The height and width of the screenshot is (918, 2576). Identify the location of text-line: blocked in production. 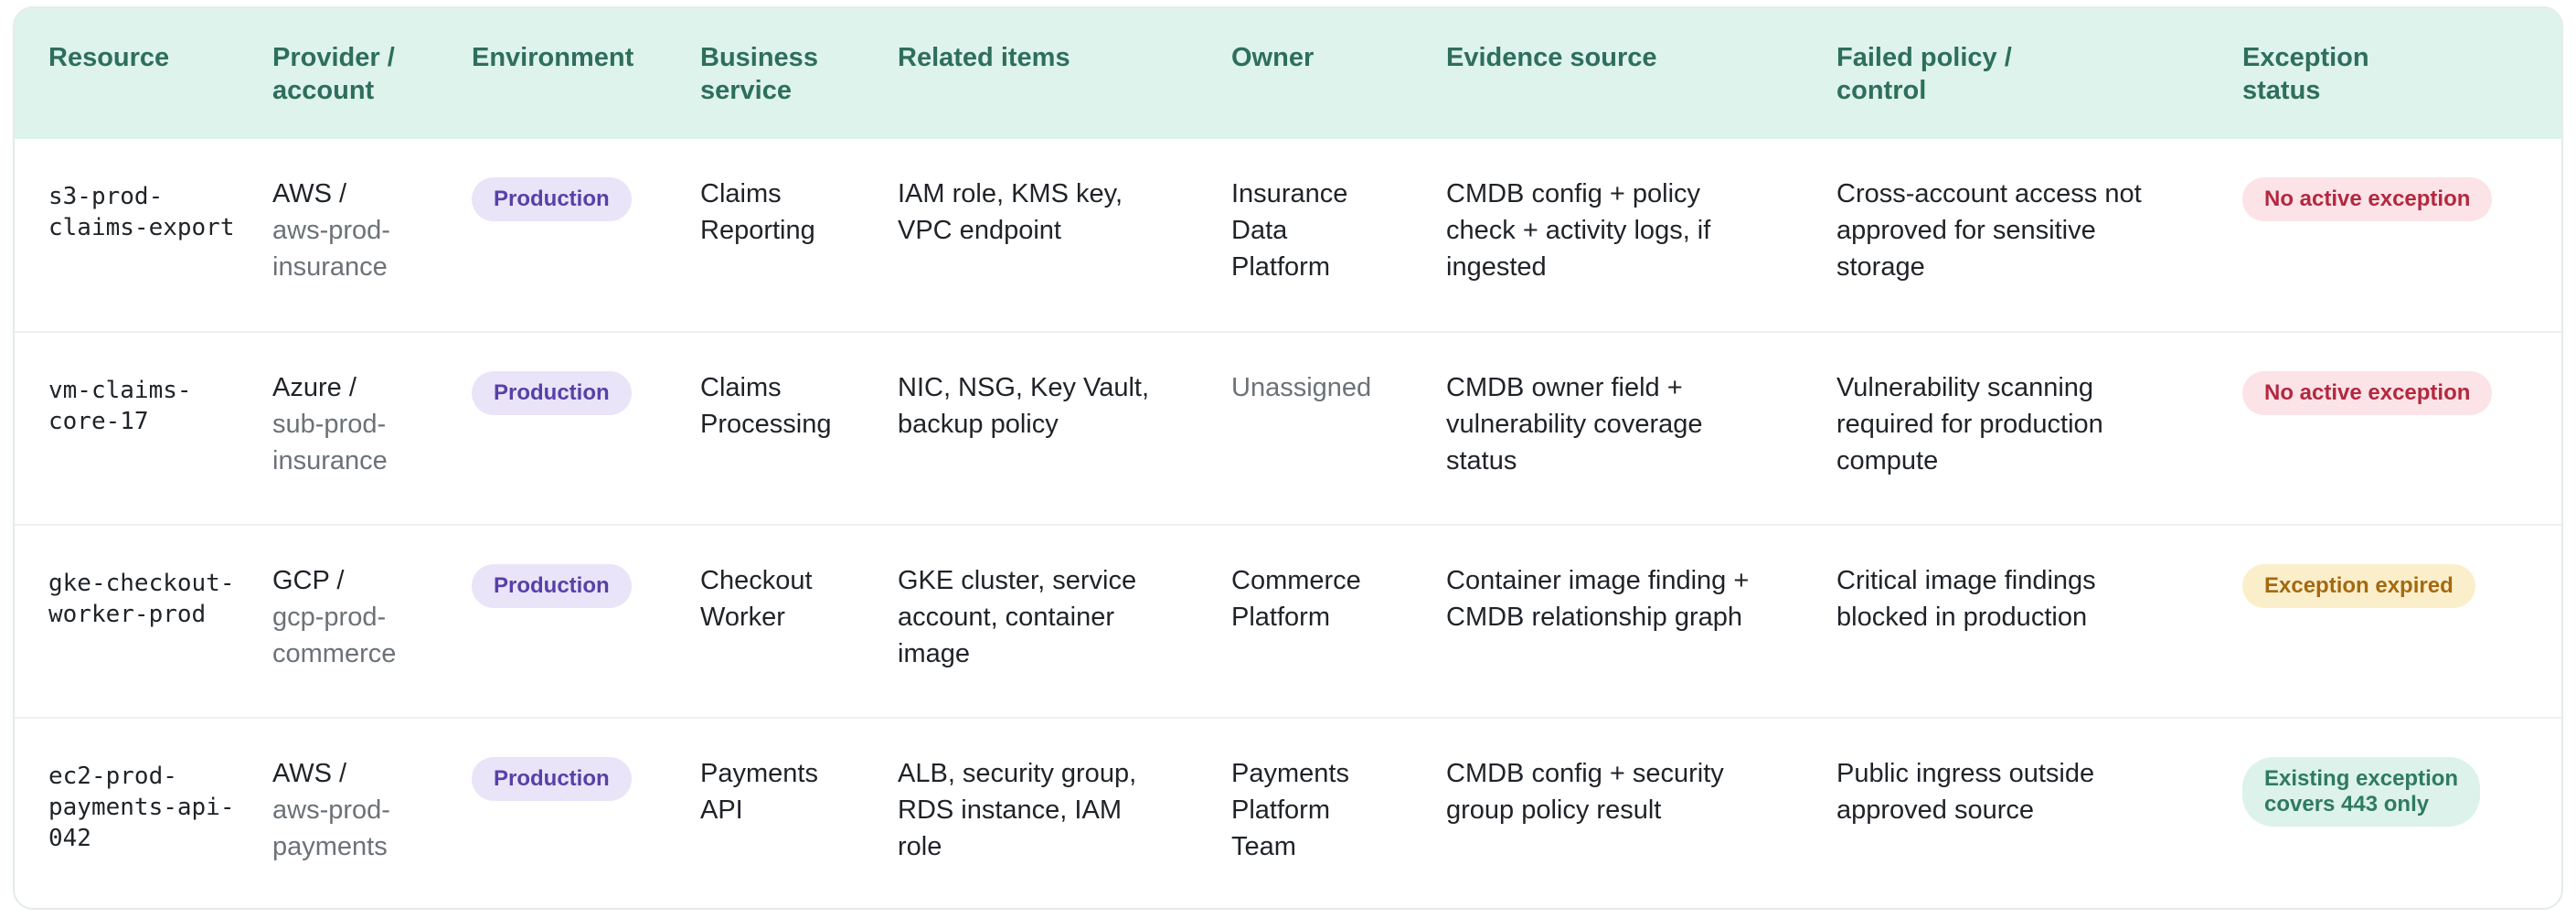
(1962, 617).